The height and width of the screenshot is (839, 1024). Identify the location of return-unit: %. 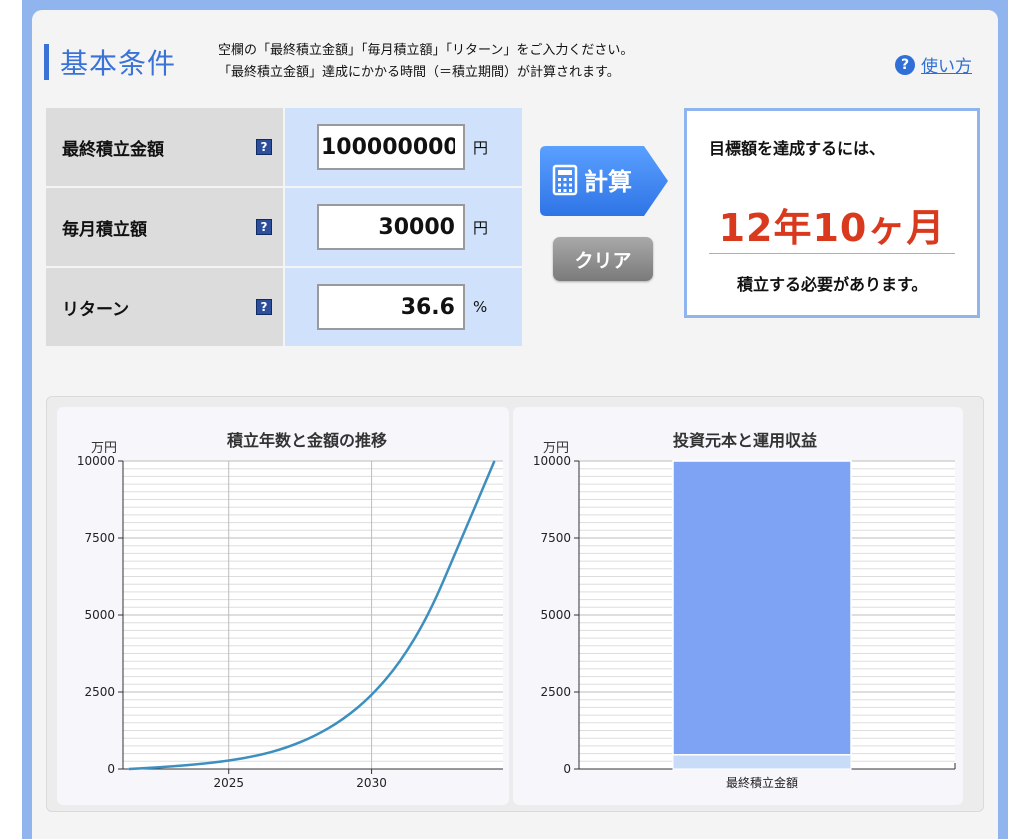
(480, 307).